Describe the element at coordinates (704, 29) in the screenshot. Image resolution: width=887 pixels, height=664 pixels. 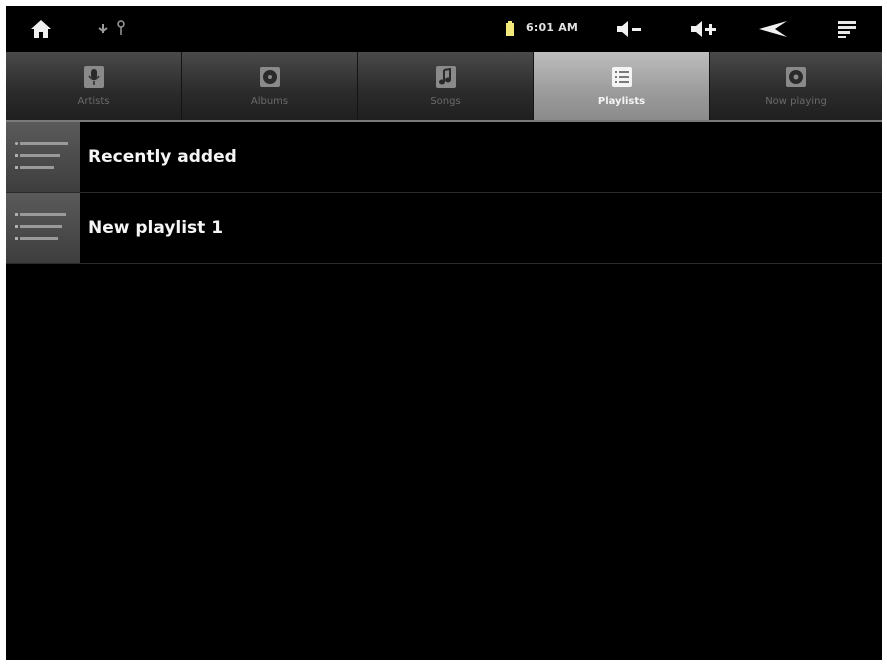
I see `volume-up-icon` at that location.